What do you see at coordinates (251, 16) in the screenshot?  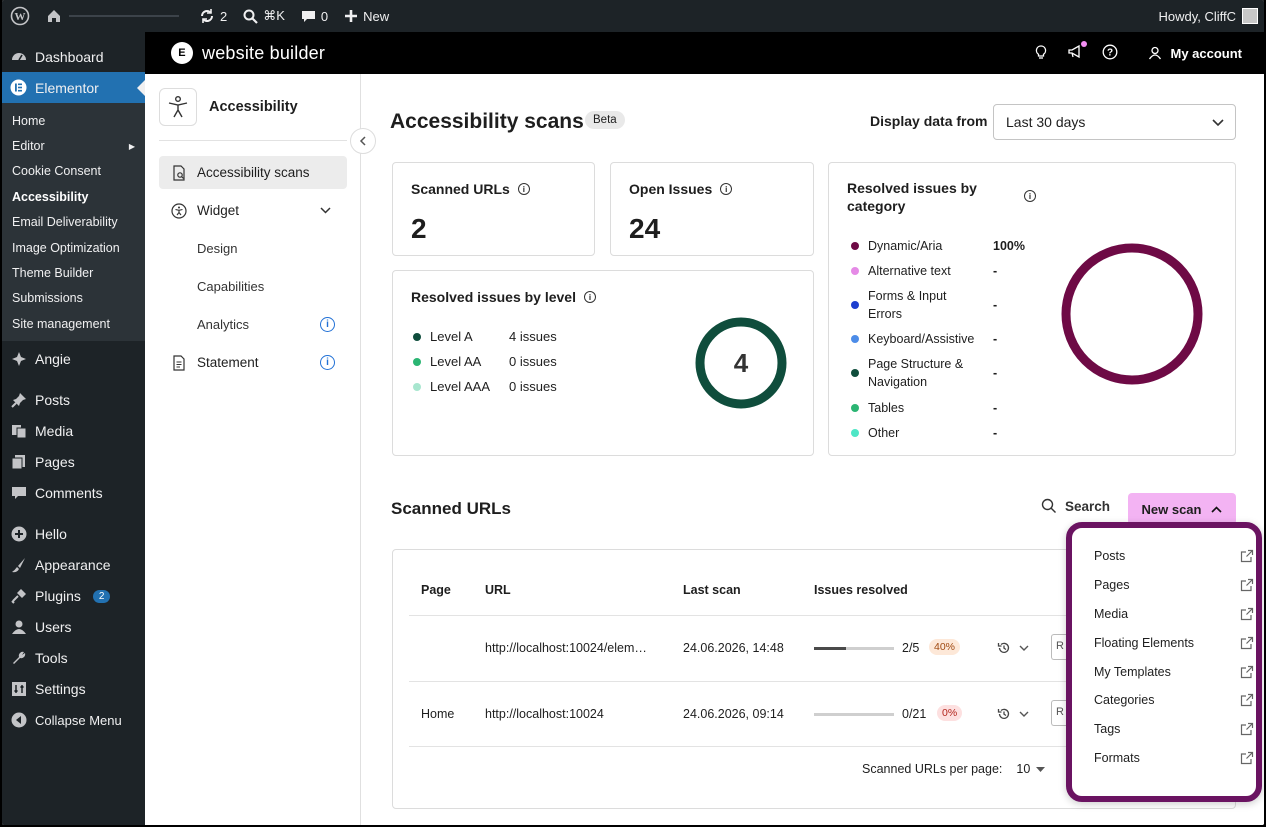 I see `search-icon` at bounding box center [251, 16].